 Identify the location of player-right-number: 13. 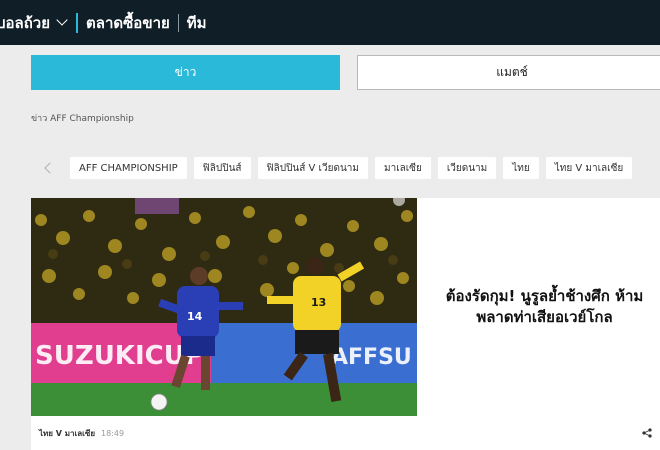
(318, 302).